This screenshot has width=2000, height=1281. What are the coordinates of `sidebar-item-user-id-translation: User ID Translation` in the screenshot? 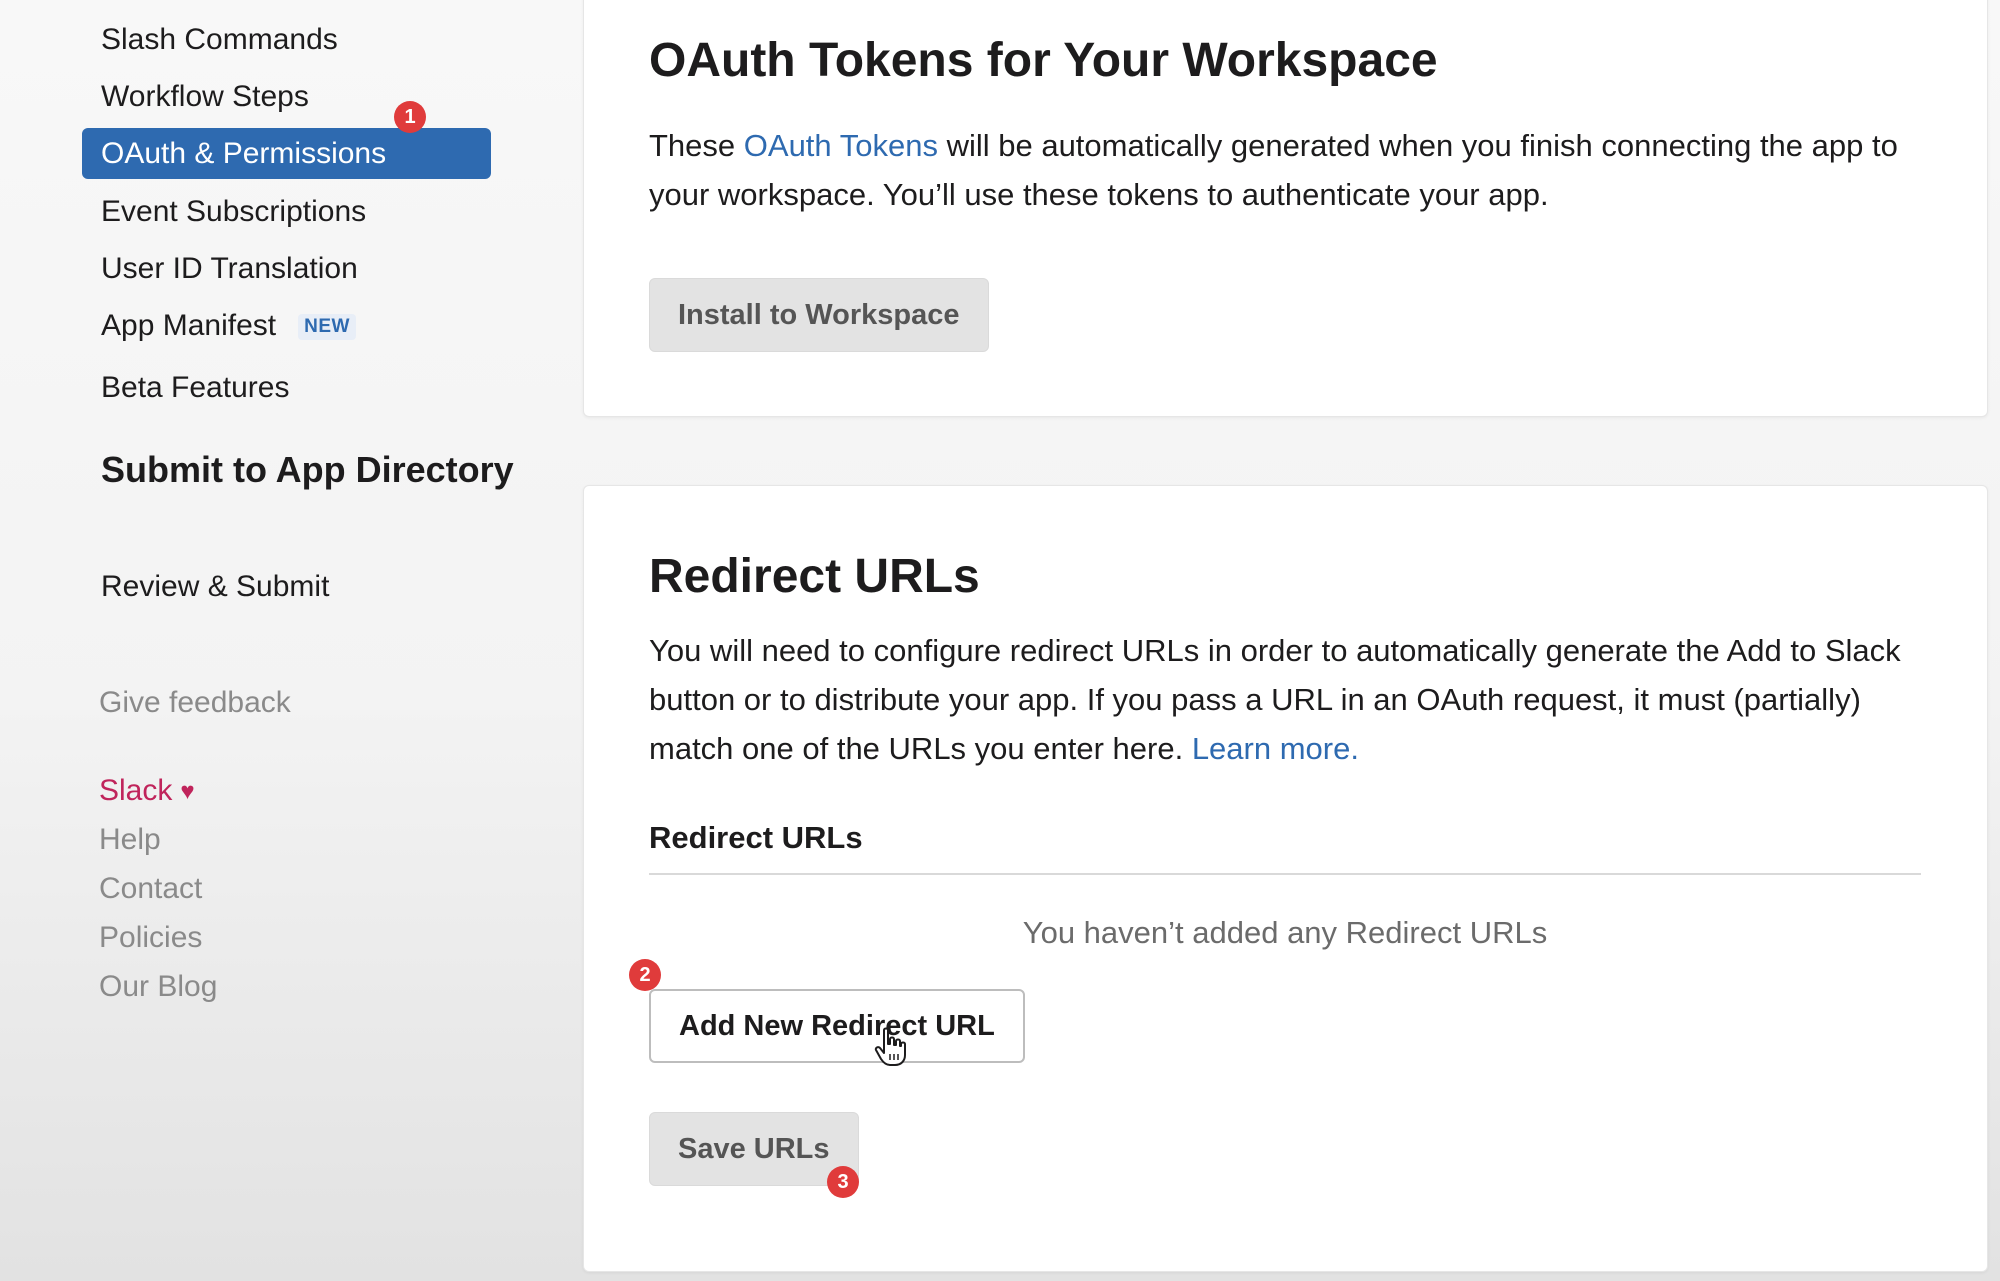 It's located at (229, 269).